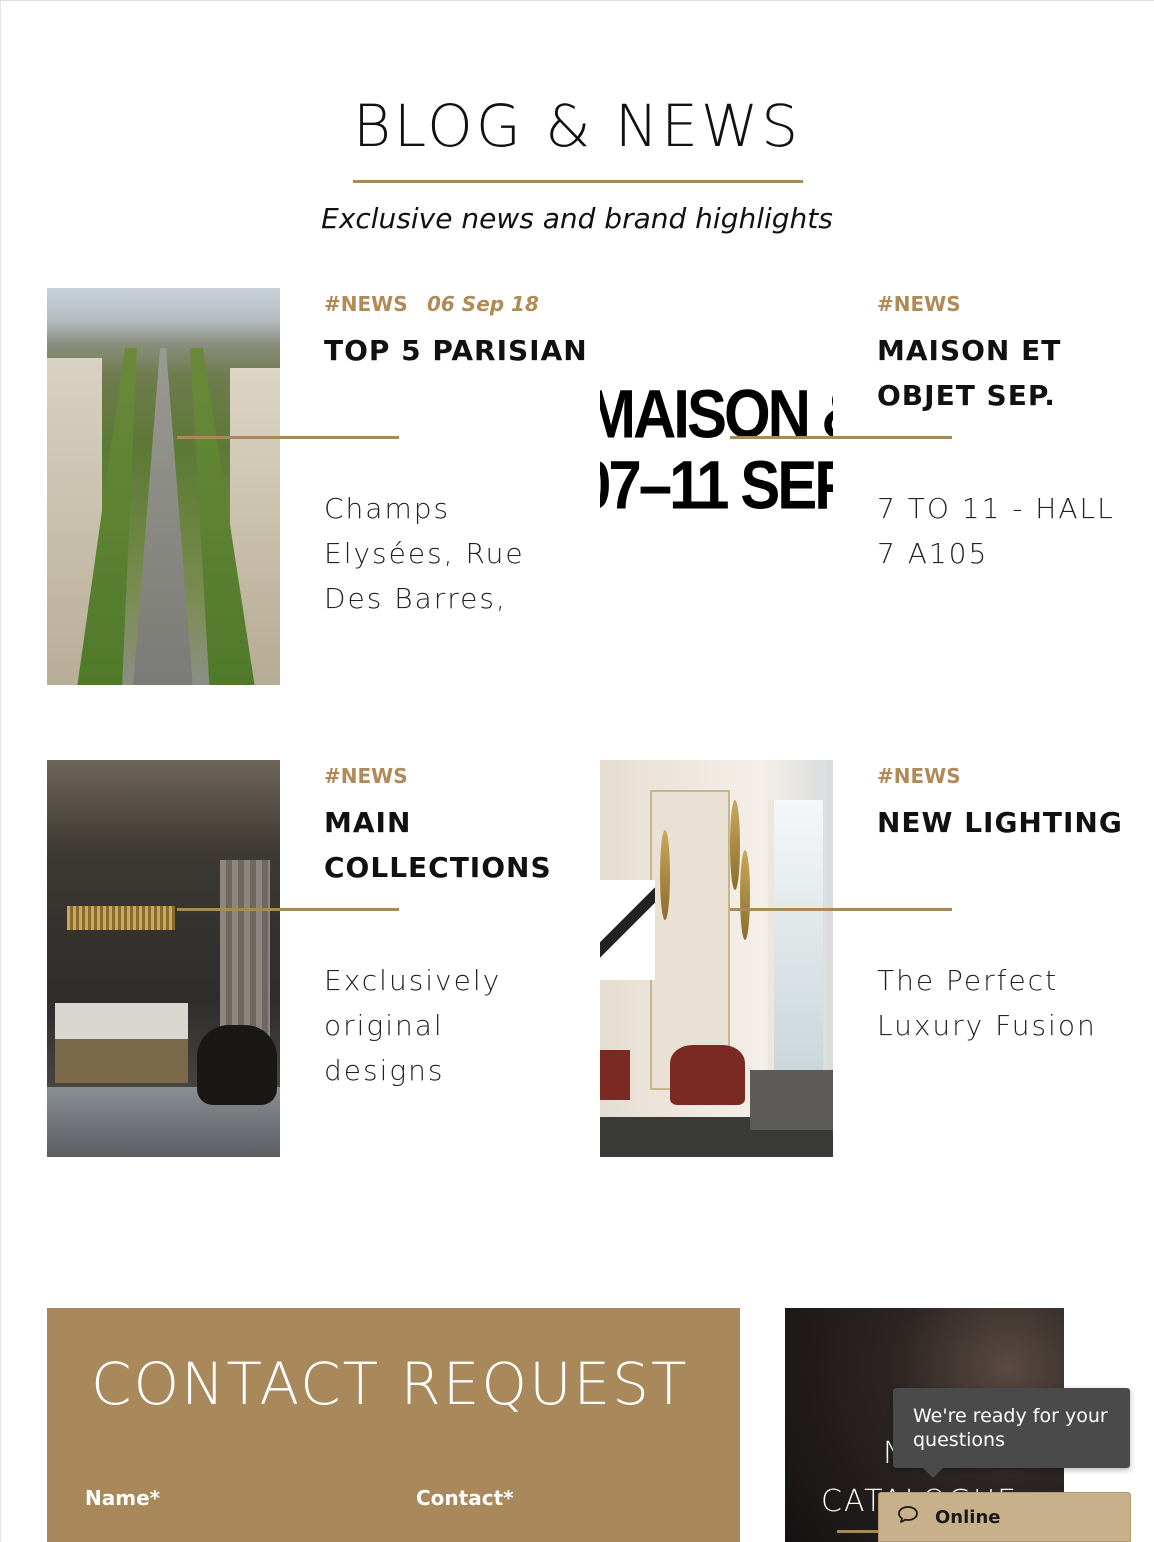  I want to click on post-headline: MAISON ET OBJET SEP., so click(1009, 373).